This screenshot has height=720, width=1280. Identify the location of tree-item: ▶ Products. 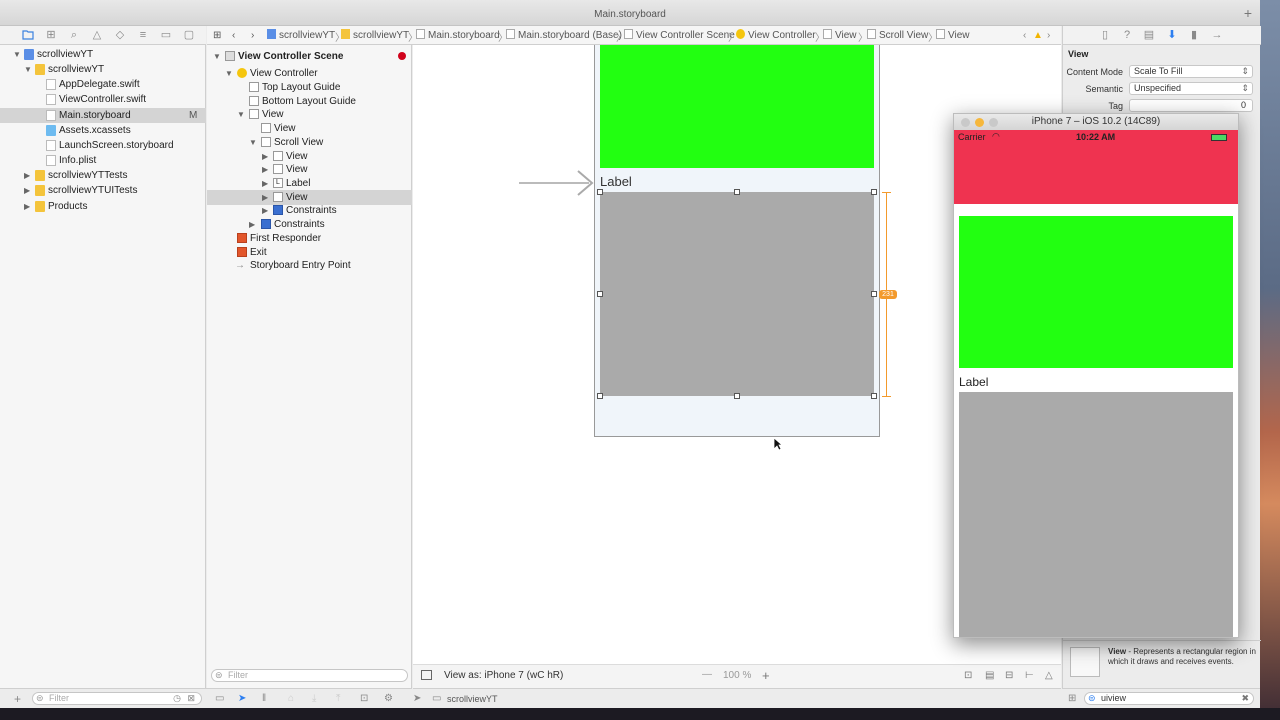
(103, 206).